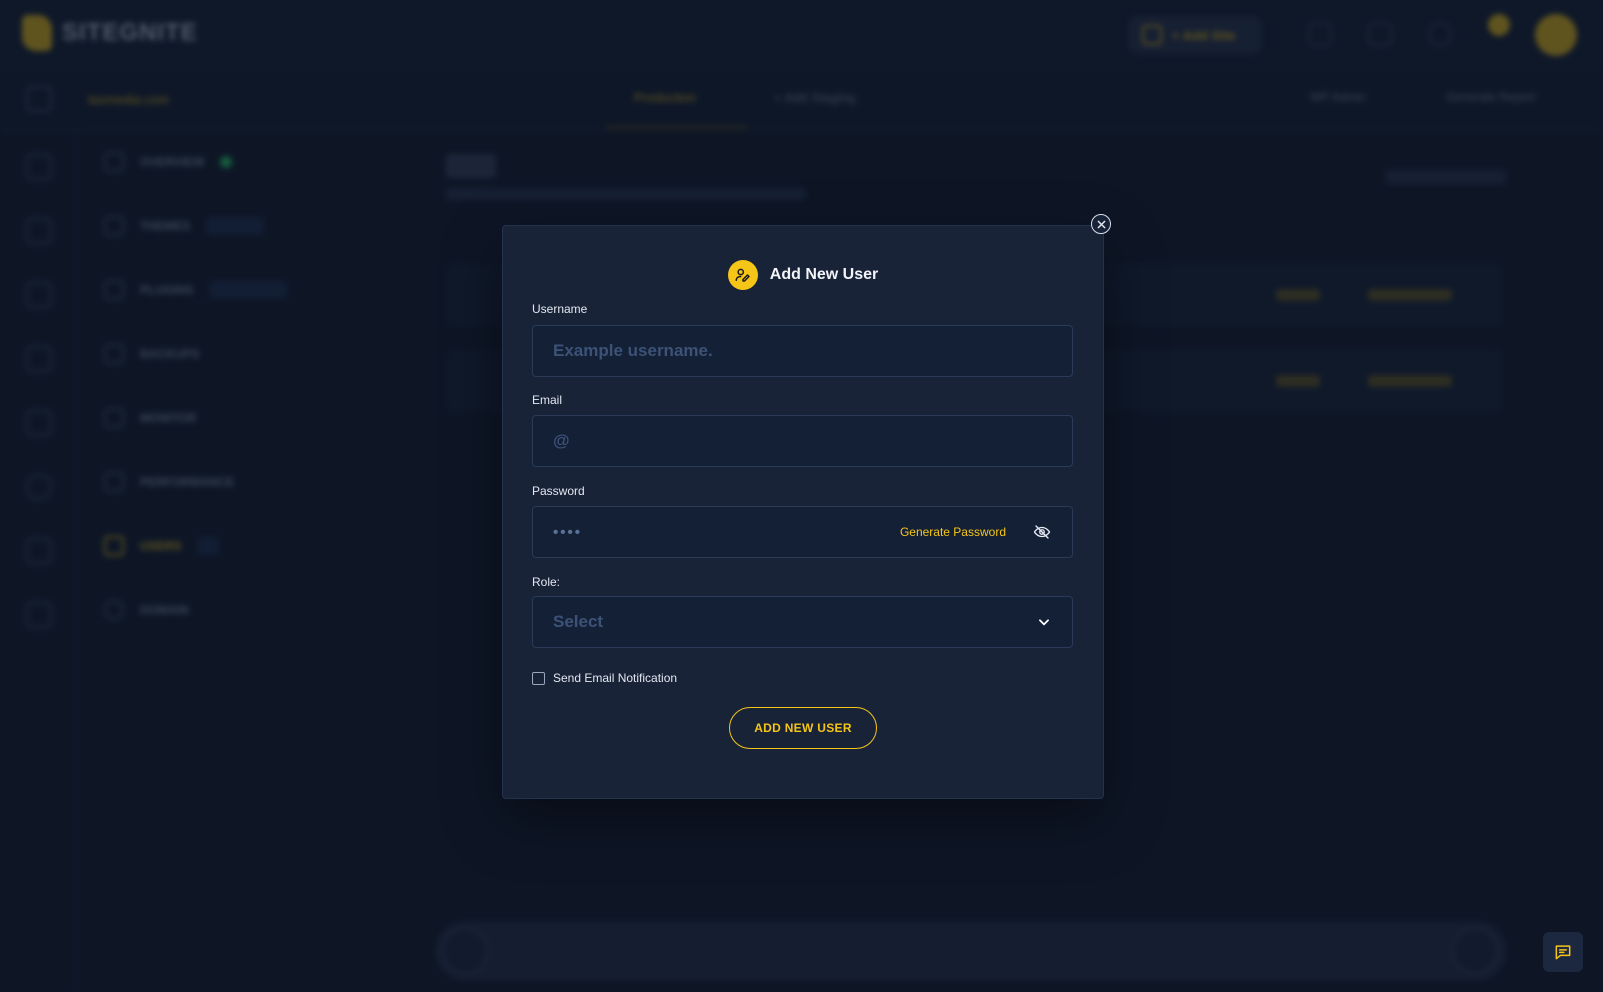 Image resolution: width=1603 pixels, height=992 pixels. Describe the element at coordinates (1042, 532) in the screenshot. I see `eye-off-icon` at that location.